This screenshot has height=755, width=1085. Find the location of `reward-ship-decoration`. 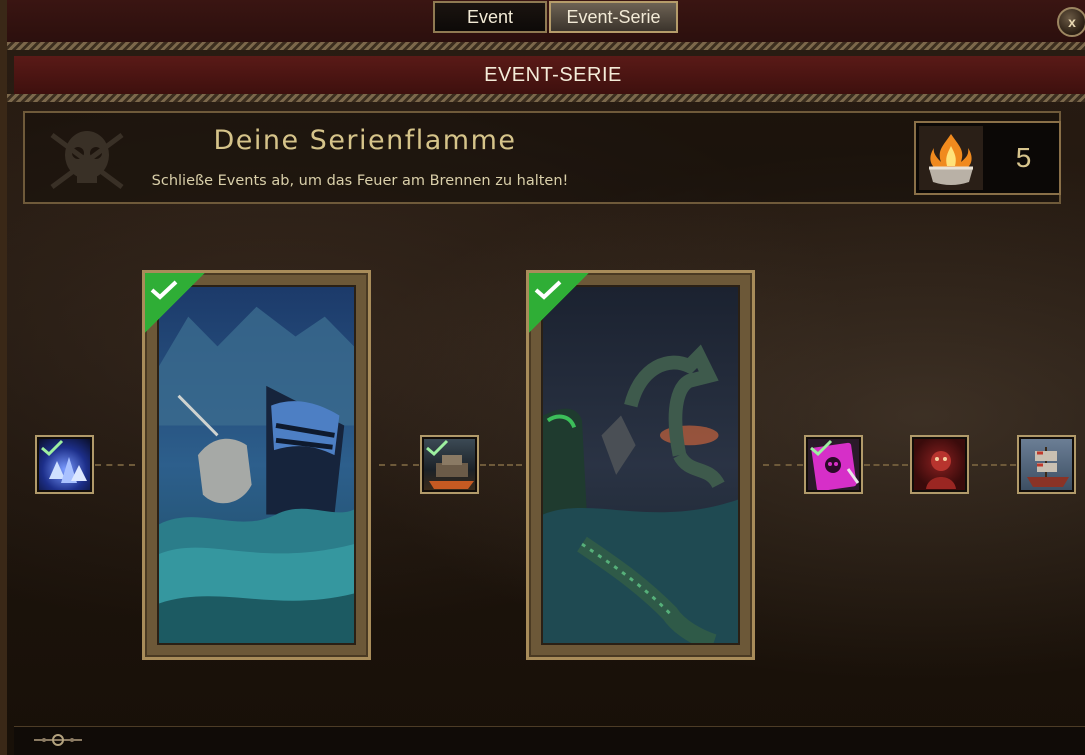

reward-ship-decoration is located at coordinates (449, 464).